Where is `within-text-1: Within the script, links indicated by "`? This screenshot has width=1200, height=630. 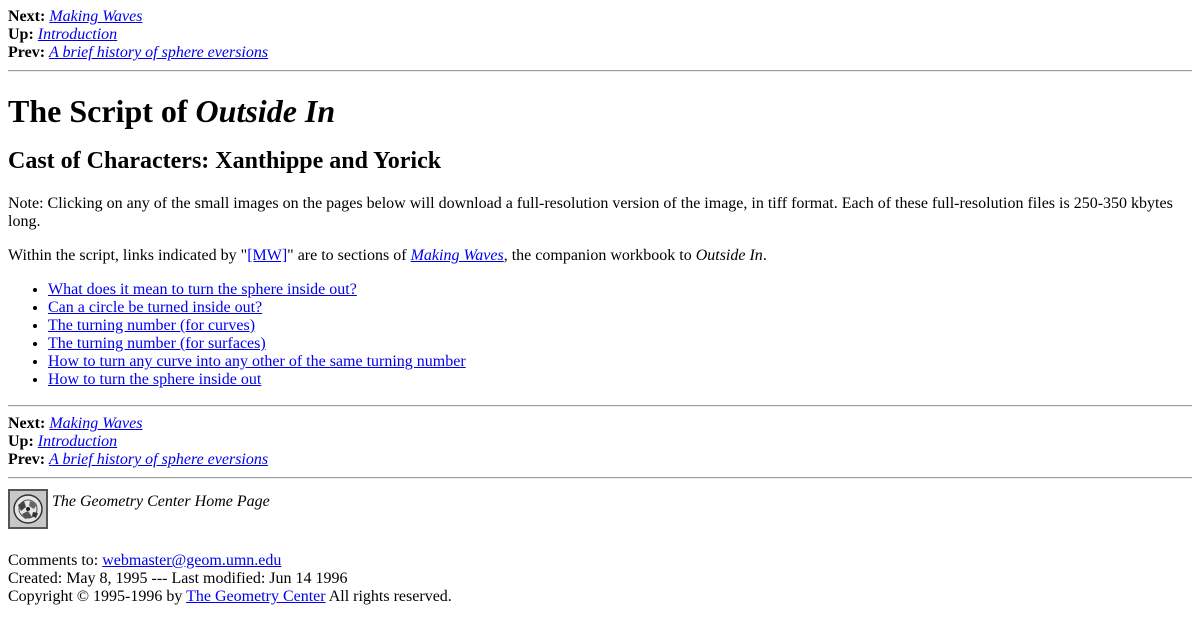
within-text-1: Within the script, links indicated by " is located at coordinates (128, 255).